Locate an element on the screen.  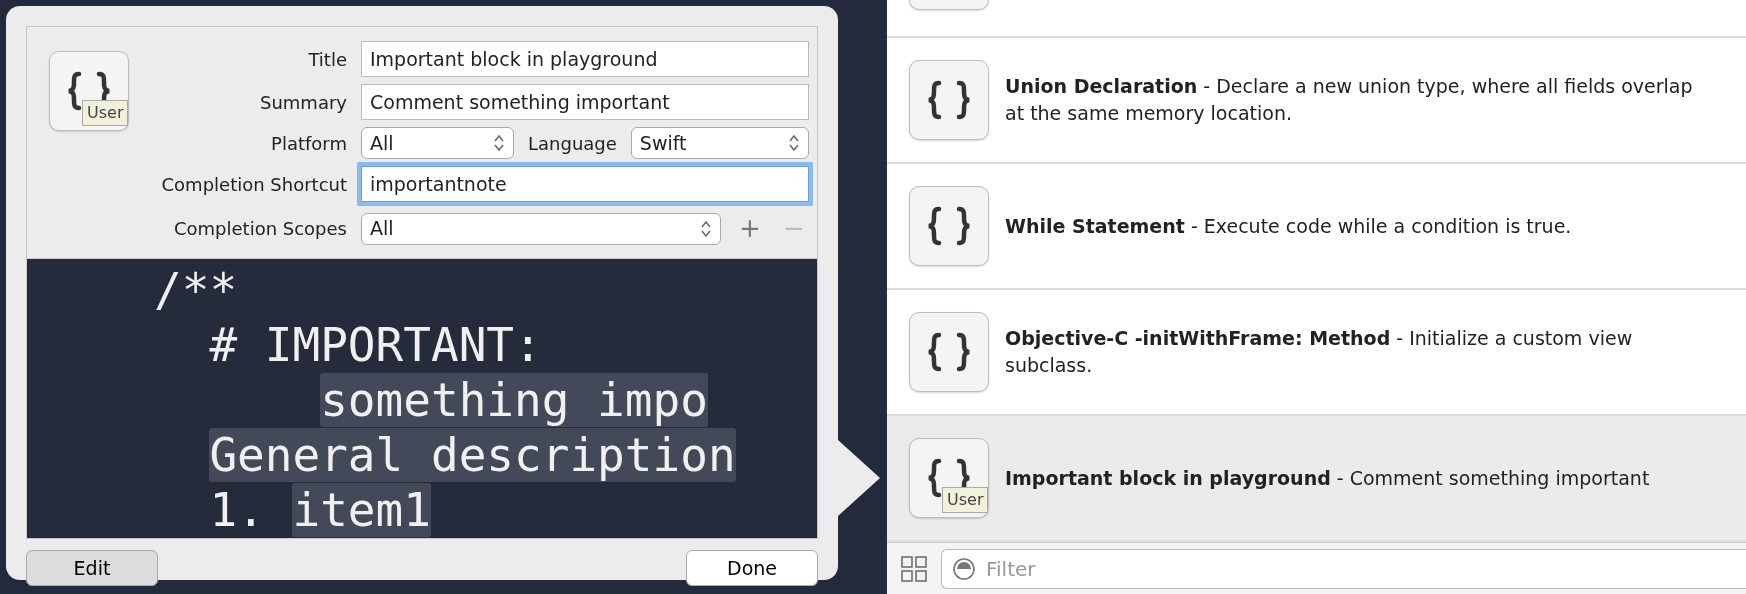
snippet-description: Union Declaration - Declare a new union type, where all fields overlap at the same memory location. is located at coordinates (1349, 100).